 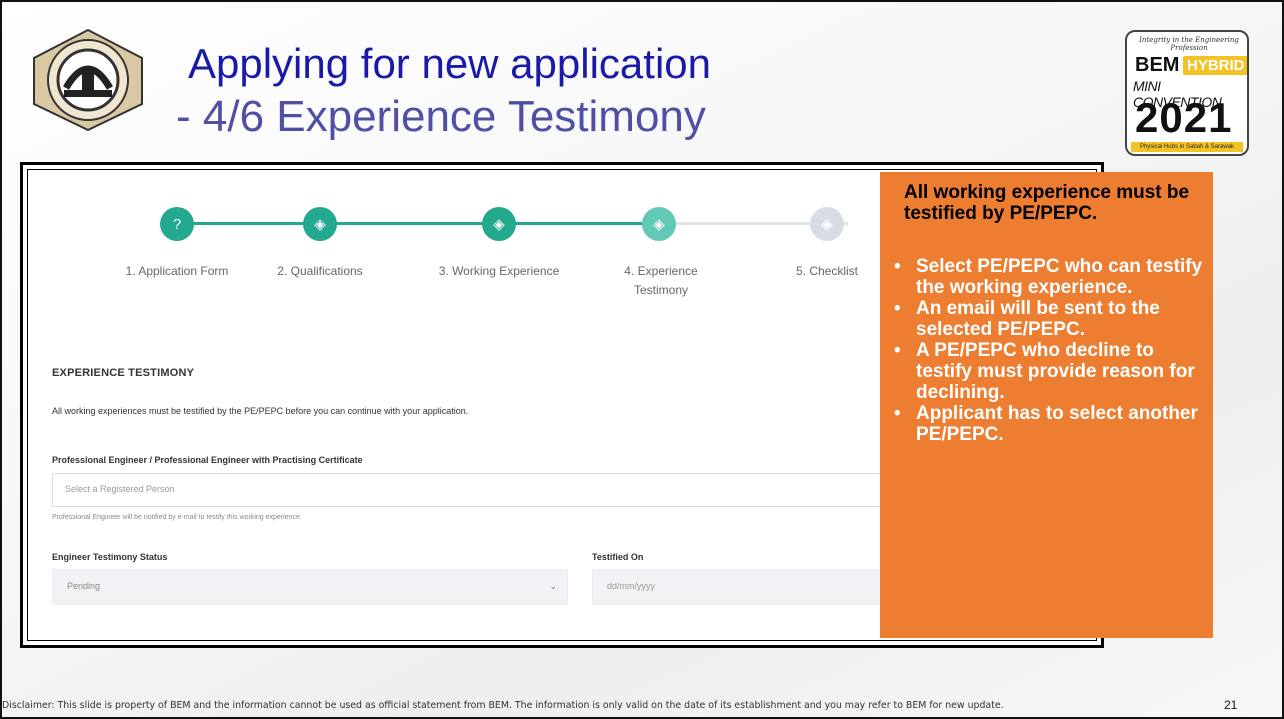 What do you see at coordinates (1189, 44) in the screenshot?
I see `logo-tagline: Integrity in the Engineering Profession` at bounding box center [1189, 44].